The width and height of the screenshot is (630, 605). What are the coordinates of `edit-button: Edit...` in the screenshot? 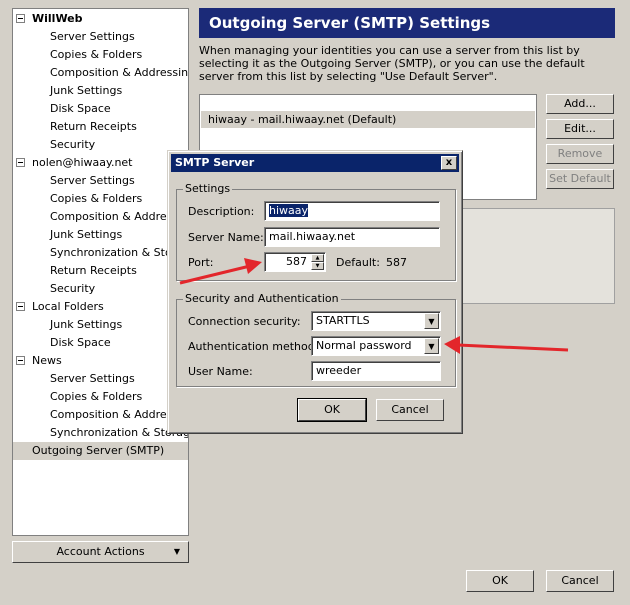 It's located at (580, 129).